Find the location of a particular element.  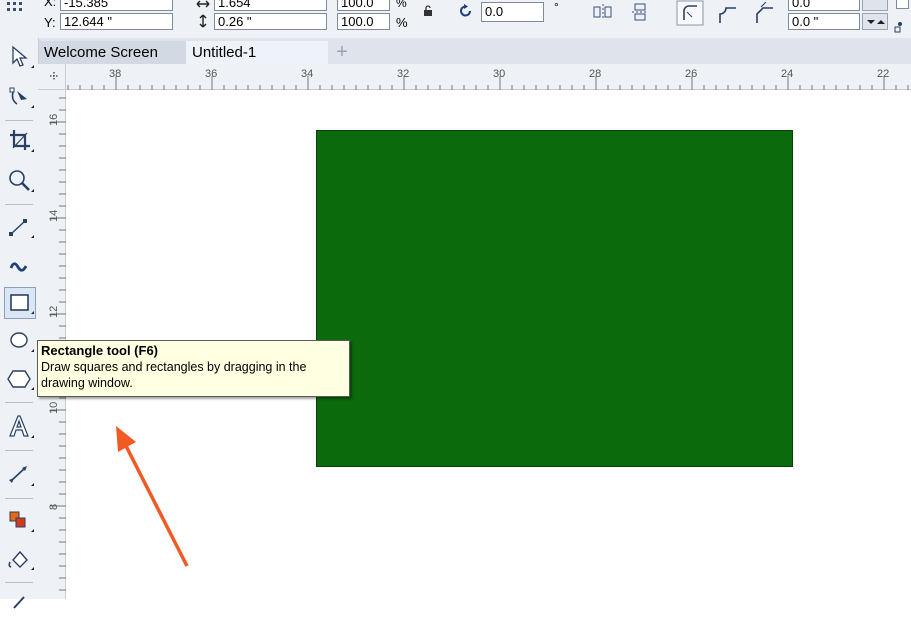

interactive-blend-tool-icon is located at coordinates (20, 521).